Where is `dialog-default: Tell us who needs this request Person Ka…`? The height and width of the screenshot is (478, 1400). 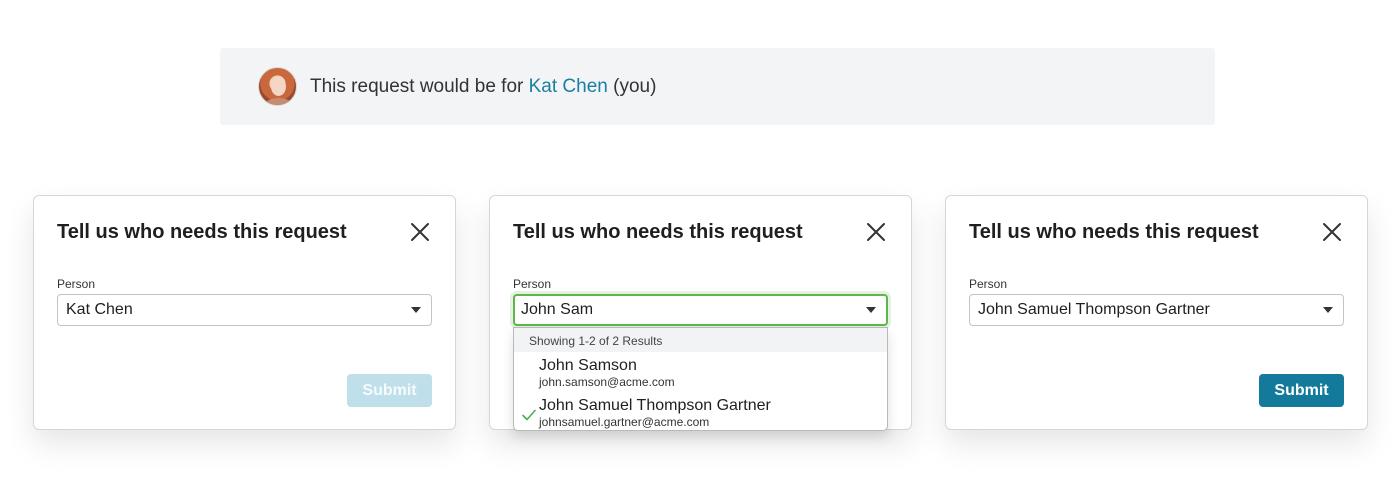
dialog-default: Tell us who needs this request Person Ka… is located at coordinates (244, 312).